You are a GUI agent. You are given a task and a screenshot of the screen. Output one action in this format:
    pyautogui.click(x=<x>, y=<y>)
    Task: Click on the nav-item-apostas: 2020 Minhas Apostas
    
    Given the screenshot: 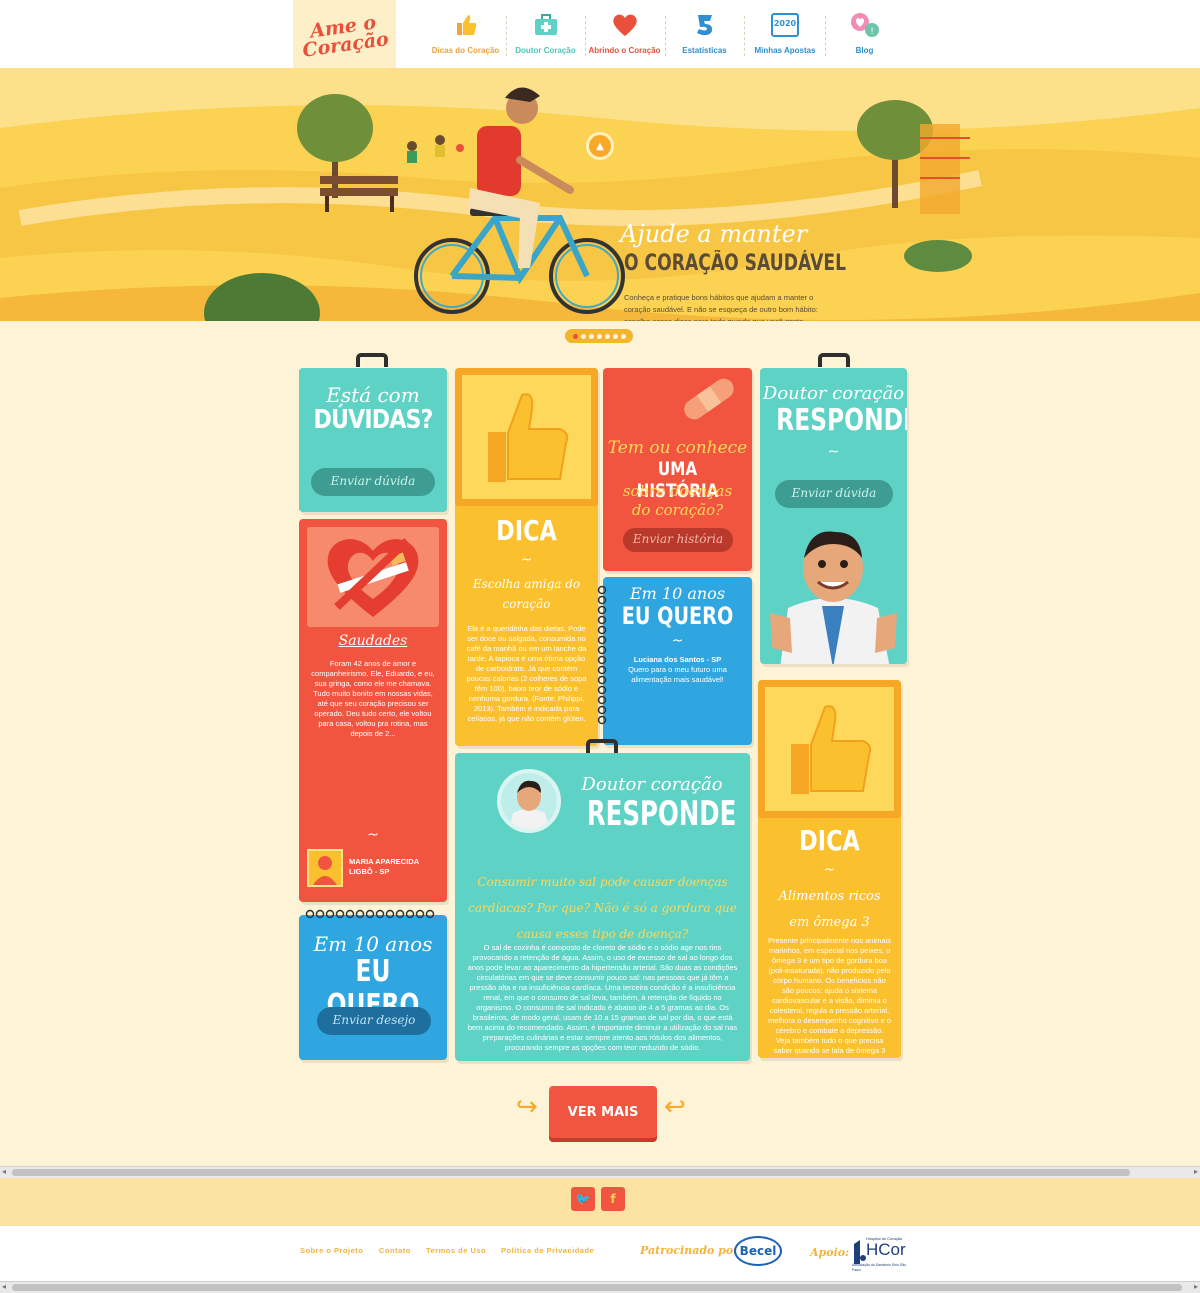 What is the action you would take?
    pyautogui.click(x=785, y=36)
    